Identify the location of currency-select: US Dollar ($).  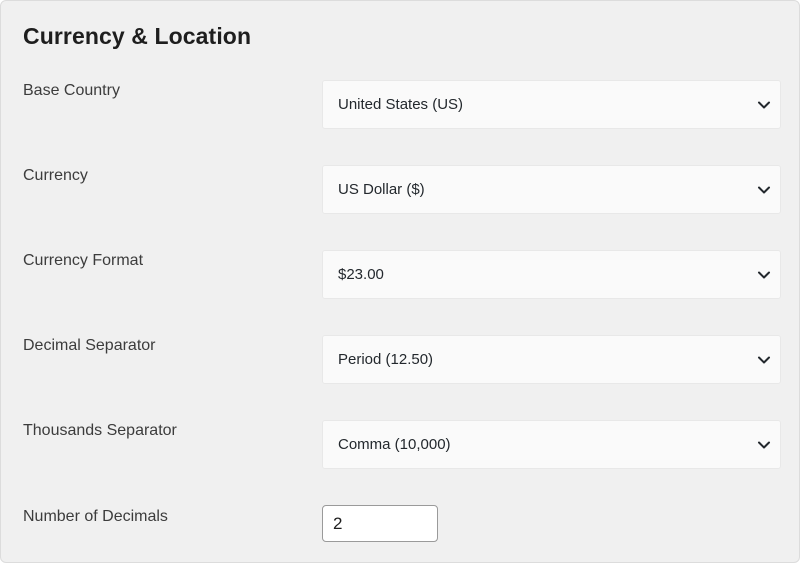
(551, 189).